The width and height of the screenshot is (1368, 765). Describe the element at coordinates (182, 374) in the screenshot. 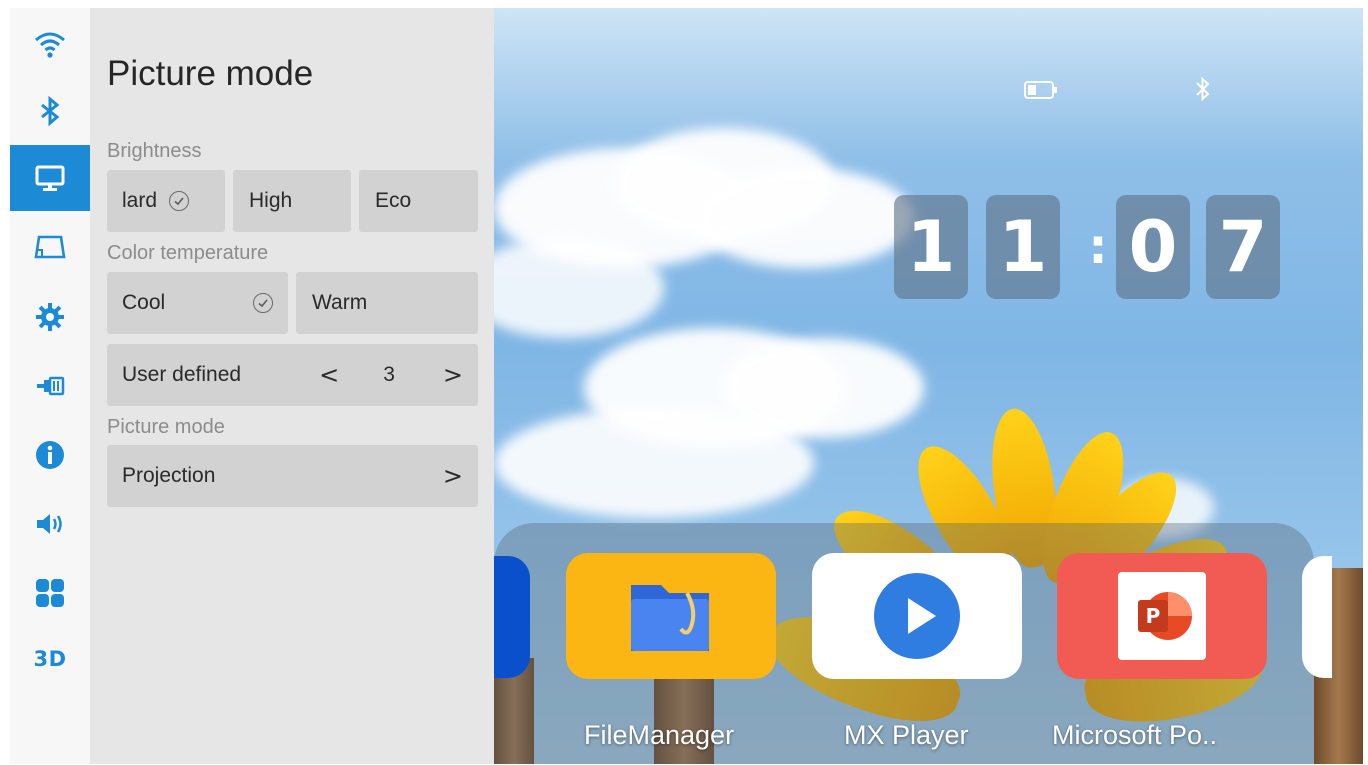

I see `user-defined-label: User defined` at that location.